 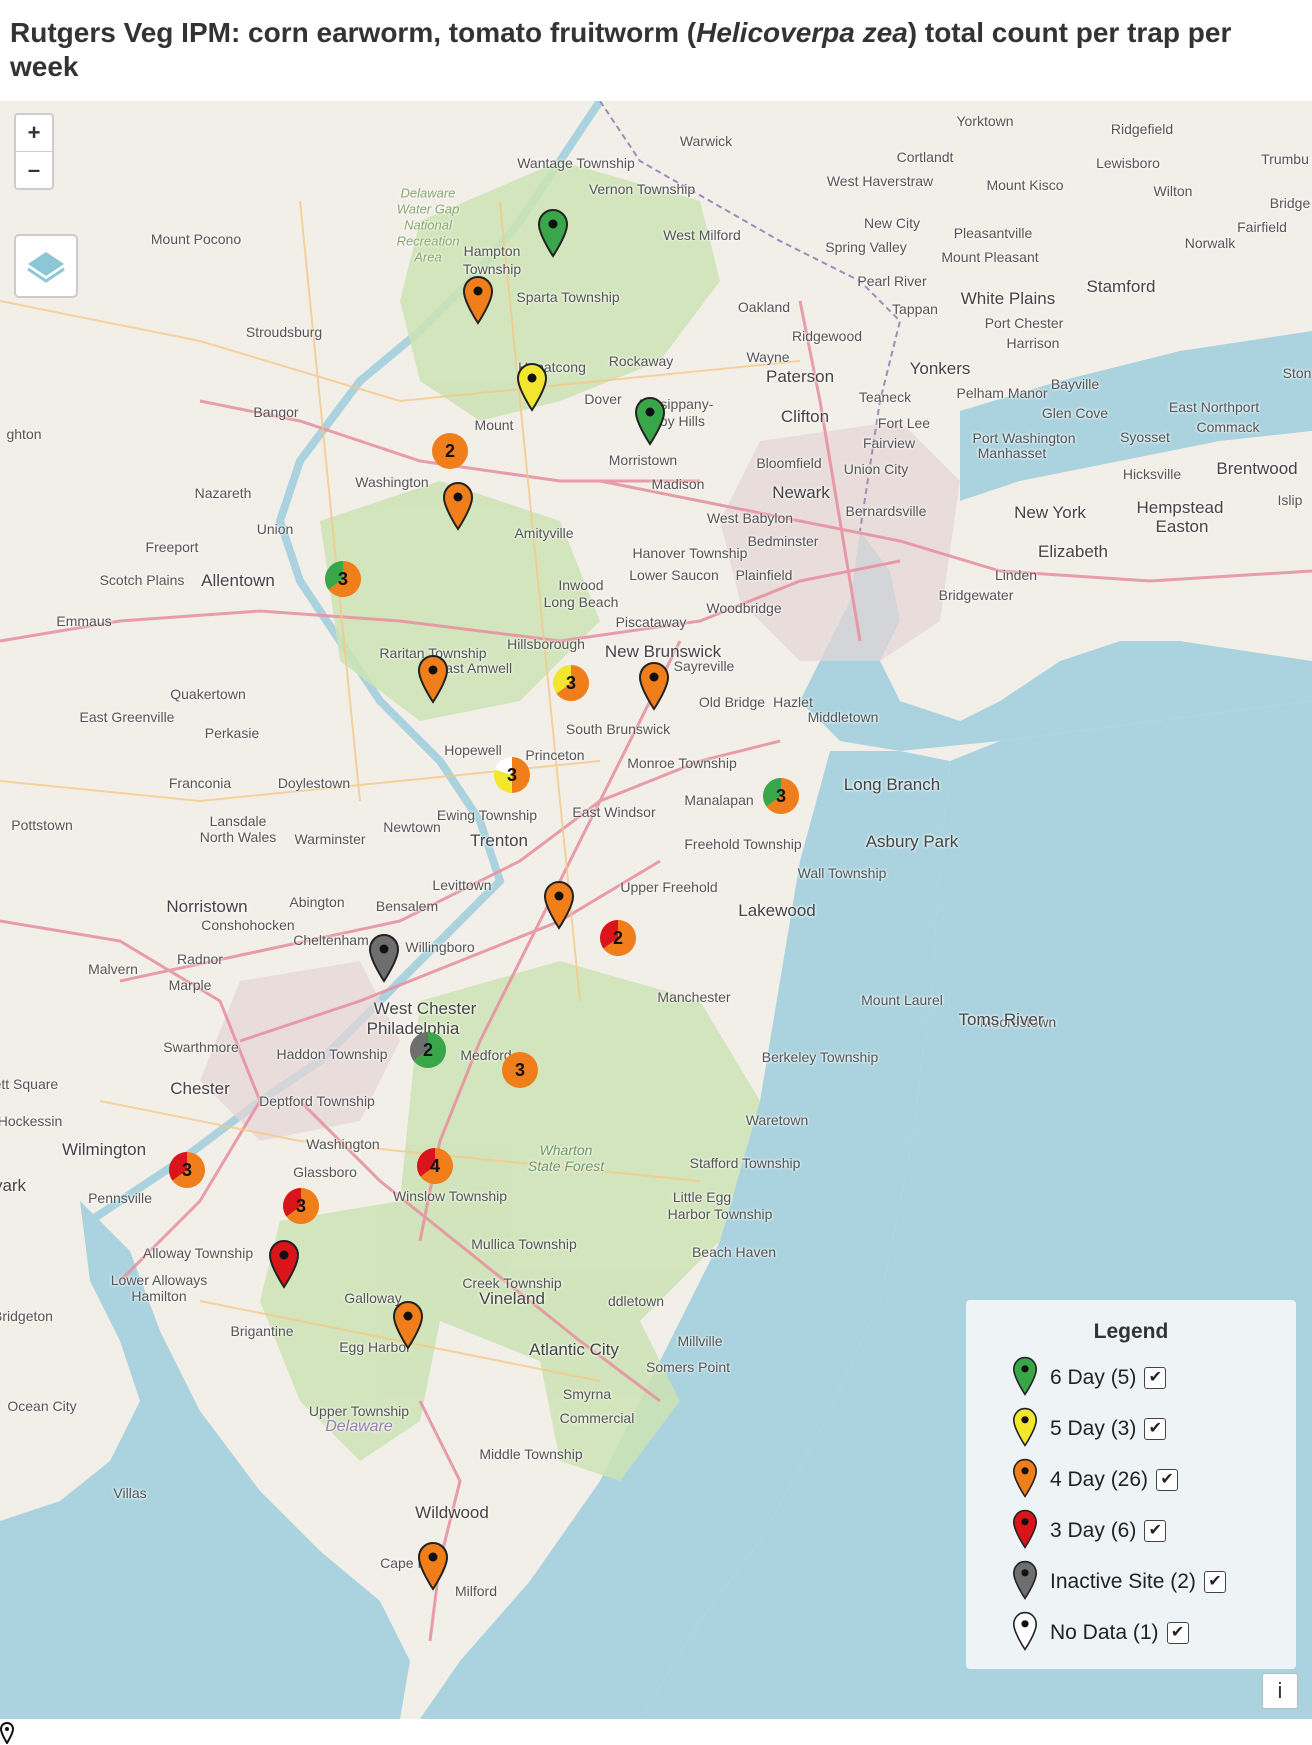 I want to click on place-label: Lower Saucon, so click(x=674, y=575).